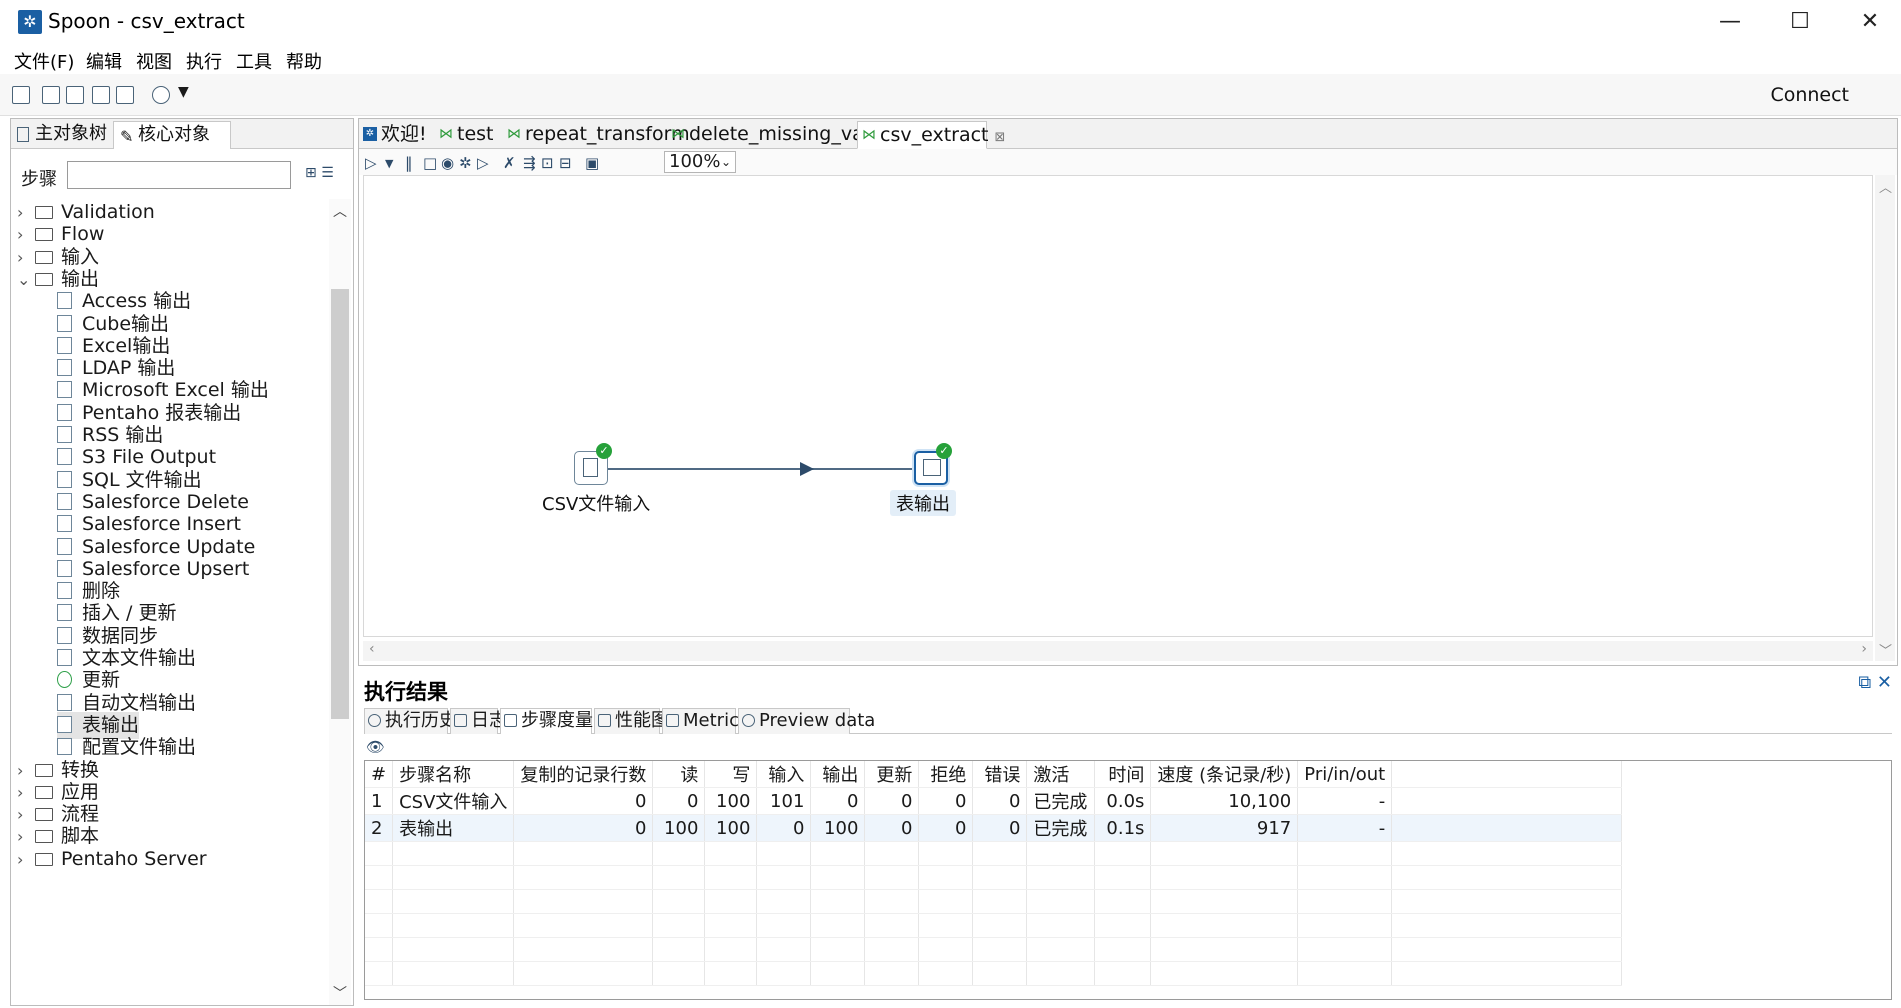 The image size is (1901, 1008). I want to click on column-header: 错误, so click(1000, 774).